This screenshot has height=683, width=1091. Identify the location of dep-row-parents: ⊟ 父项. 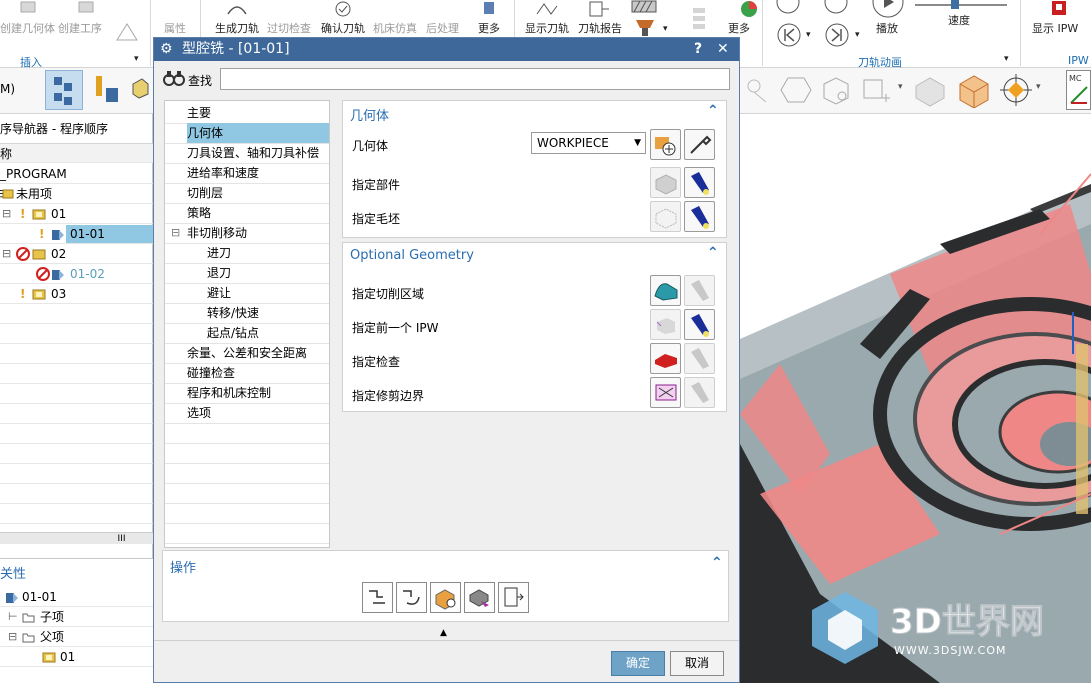
(76, 637).